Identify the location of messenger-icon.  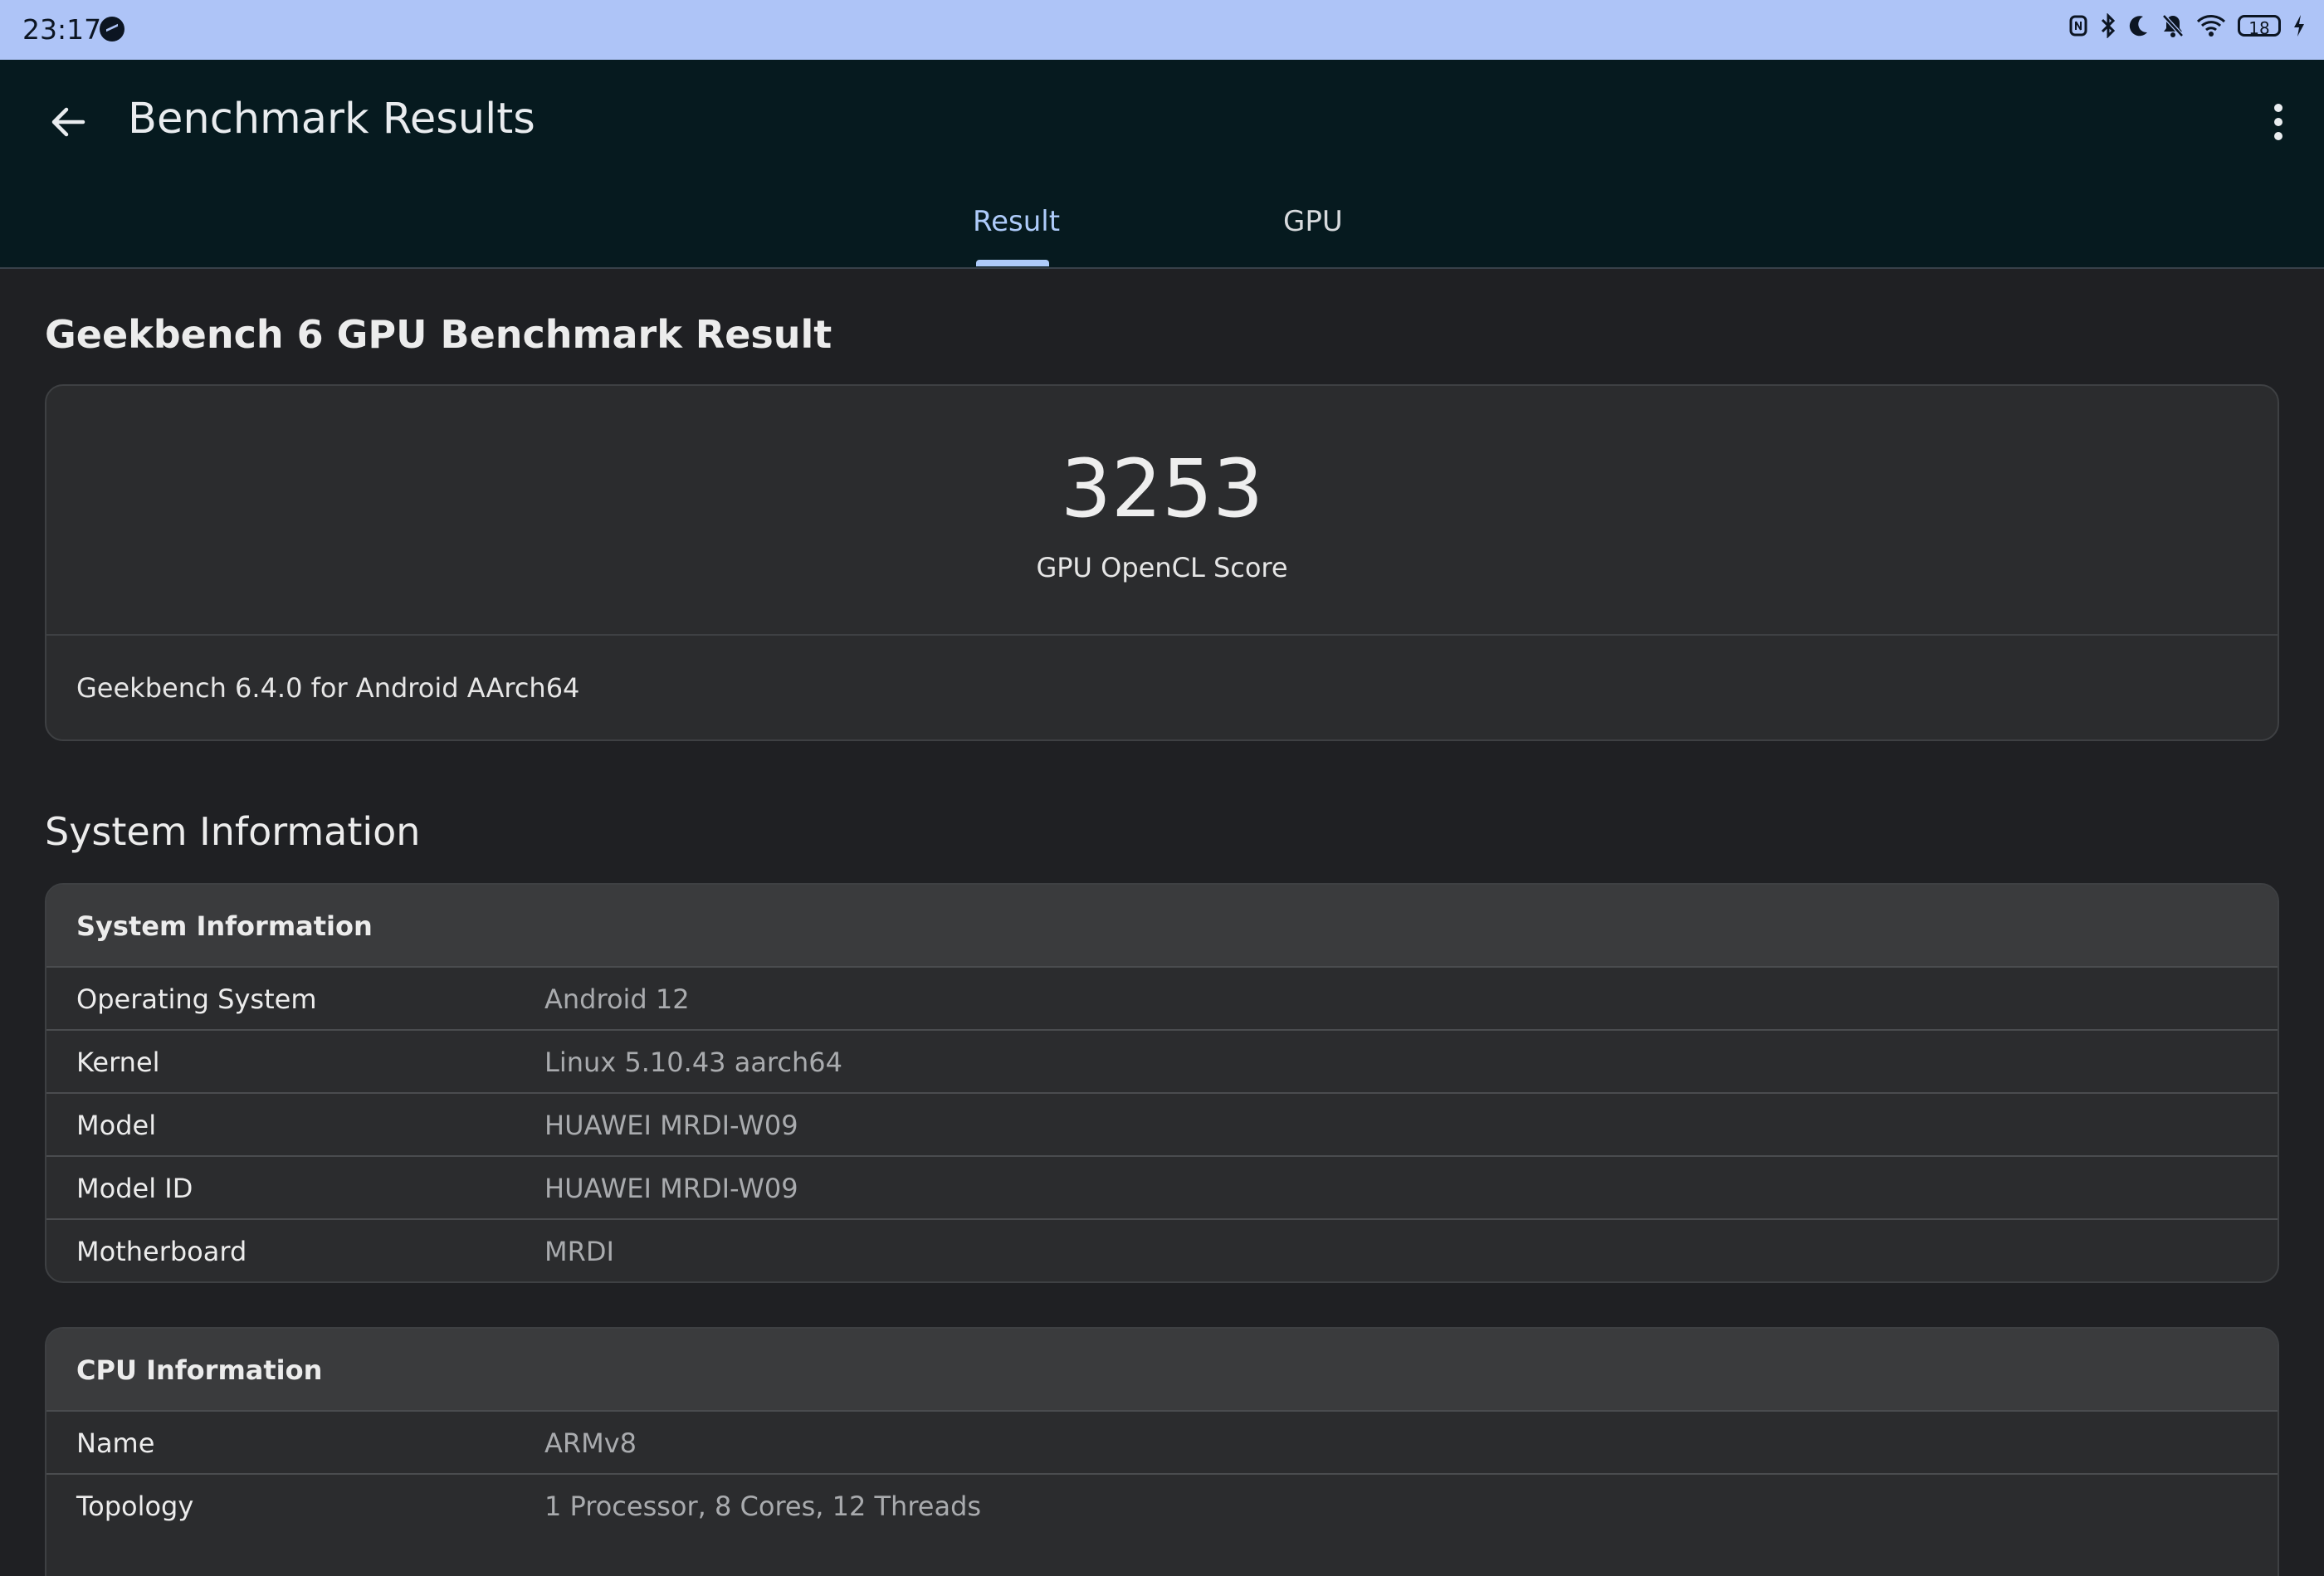
(112, 29).